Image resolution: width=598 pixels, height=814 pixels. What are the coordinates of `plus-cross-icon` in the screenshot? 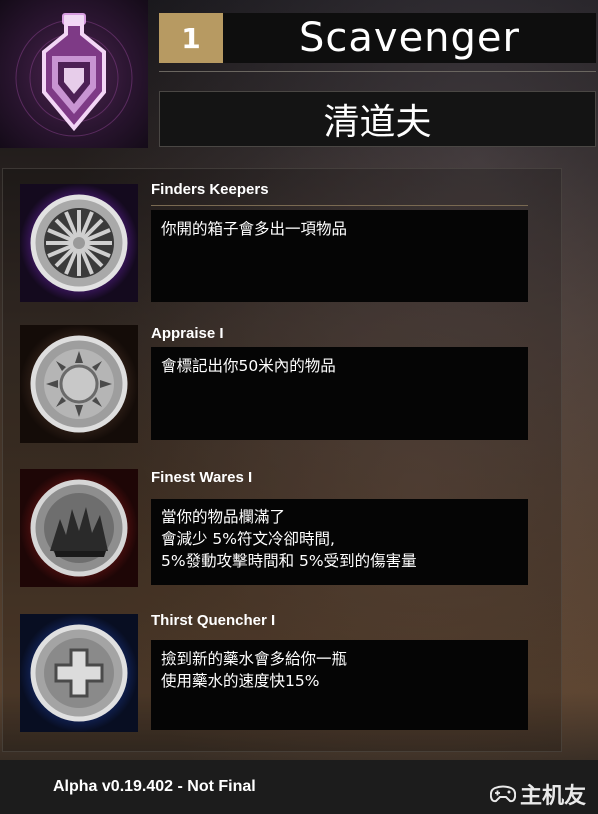 It's located at (79, 673).